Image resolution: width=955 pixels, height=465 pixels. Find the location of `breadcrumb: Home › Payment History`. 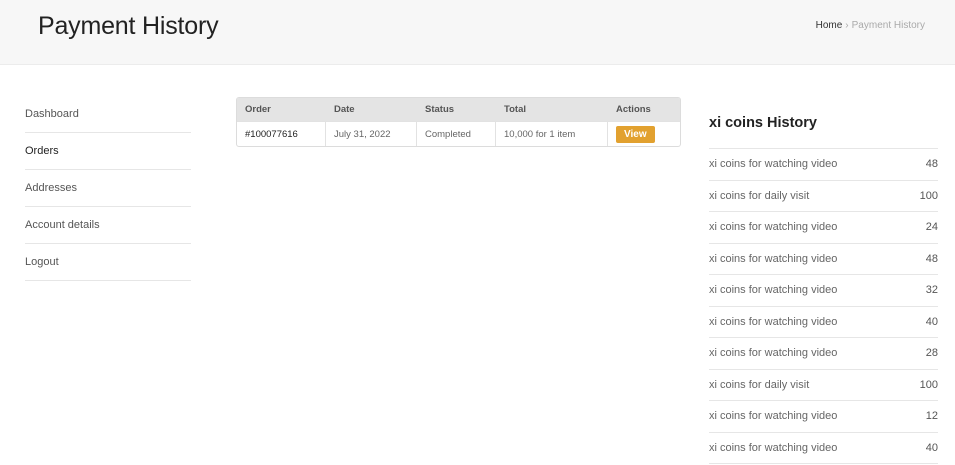

breadcrumb: Home › Payment History is located at coordinates (870, 25).